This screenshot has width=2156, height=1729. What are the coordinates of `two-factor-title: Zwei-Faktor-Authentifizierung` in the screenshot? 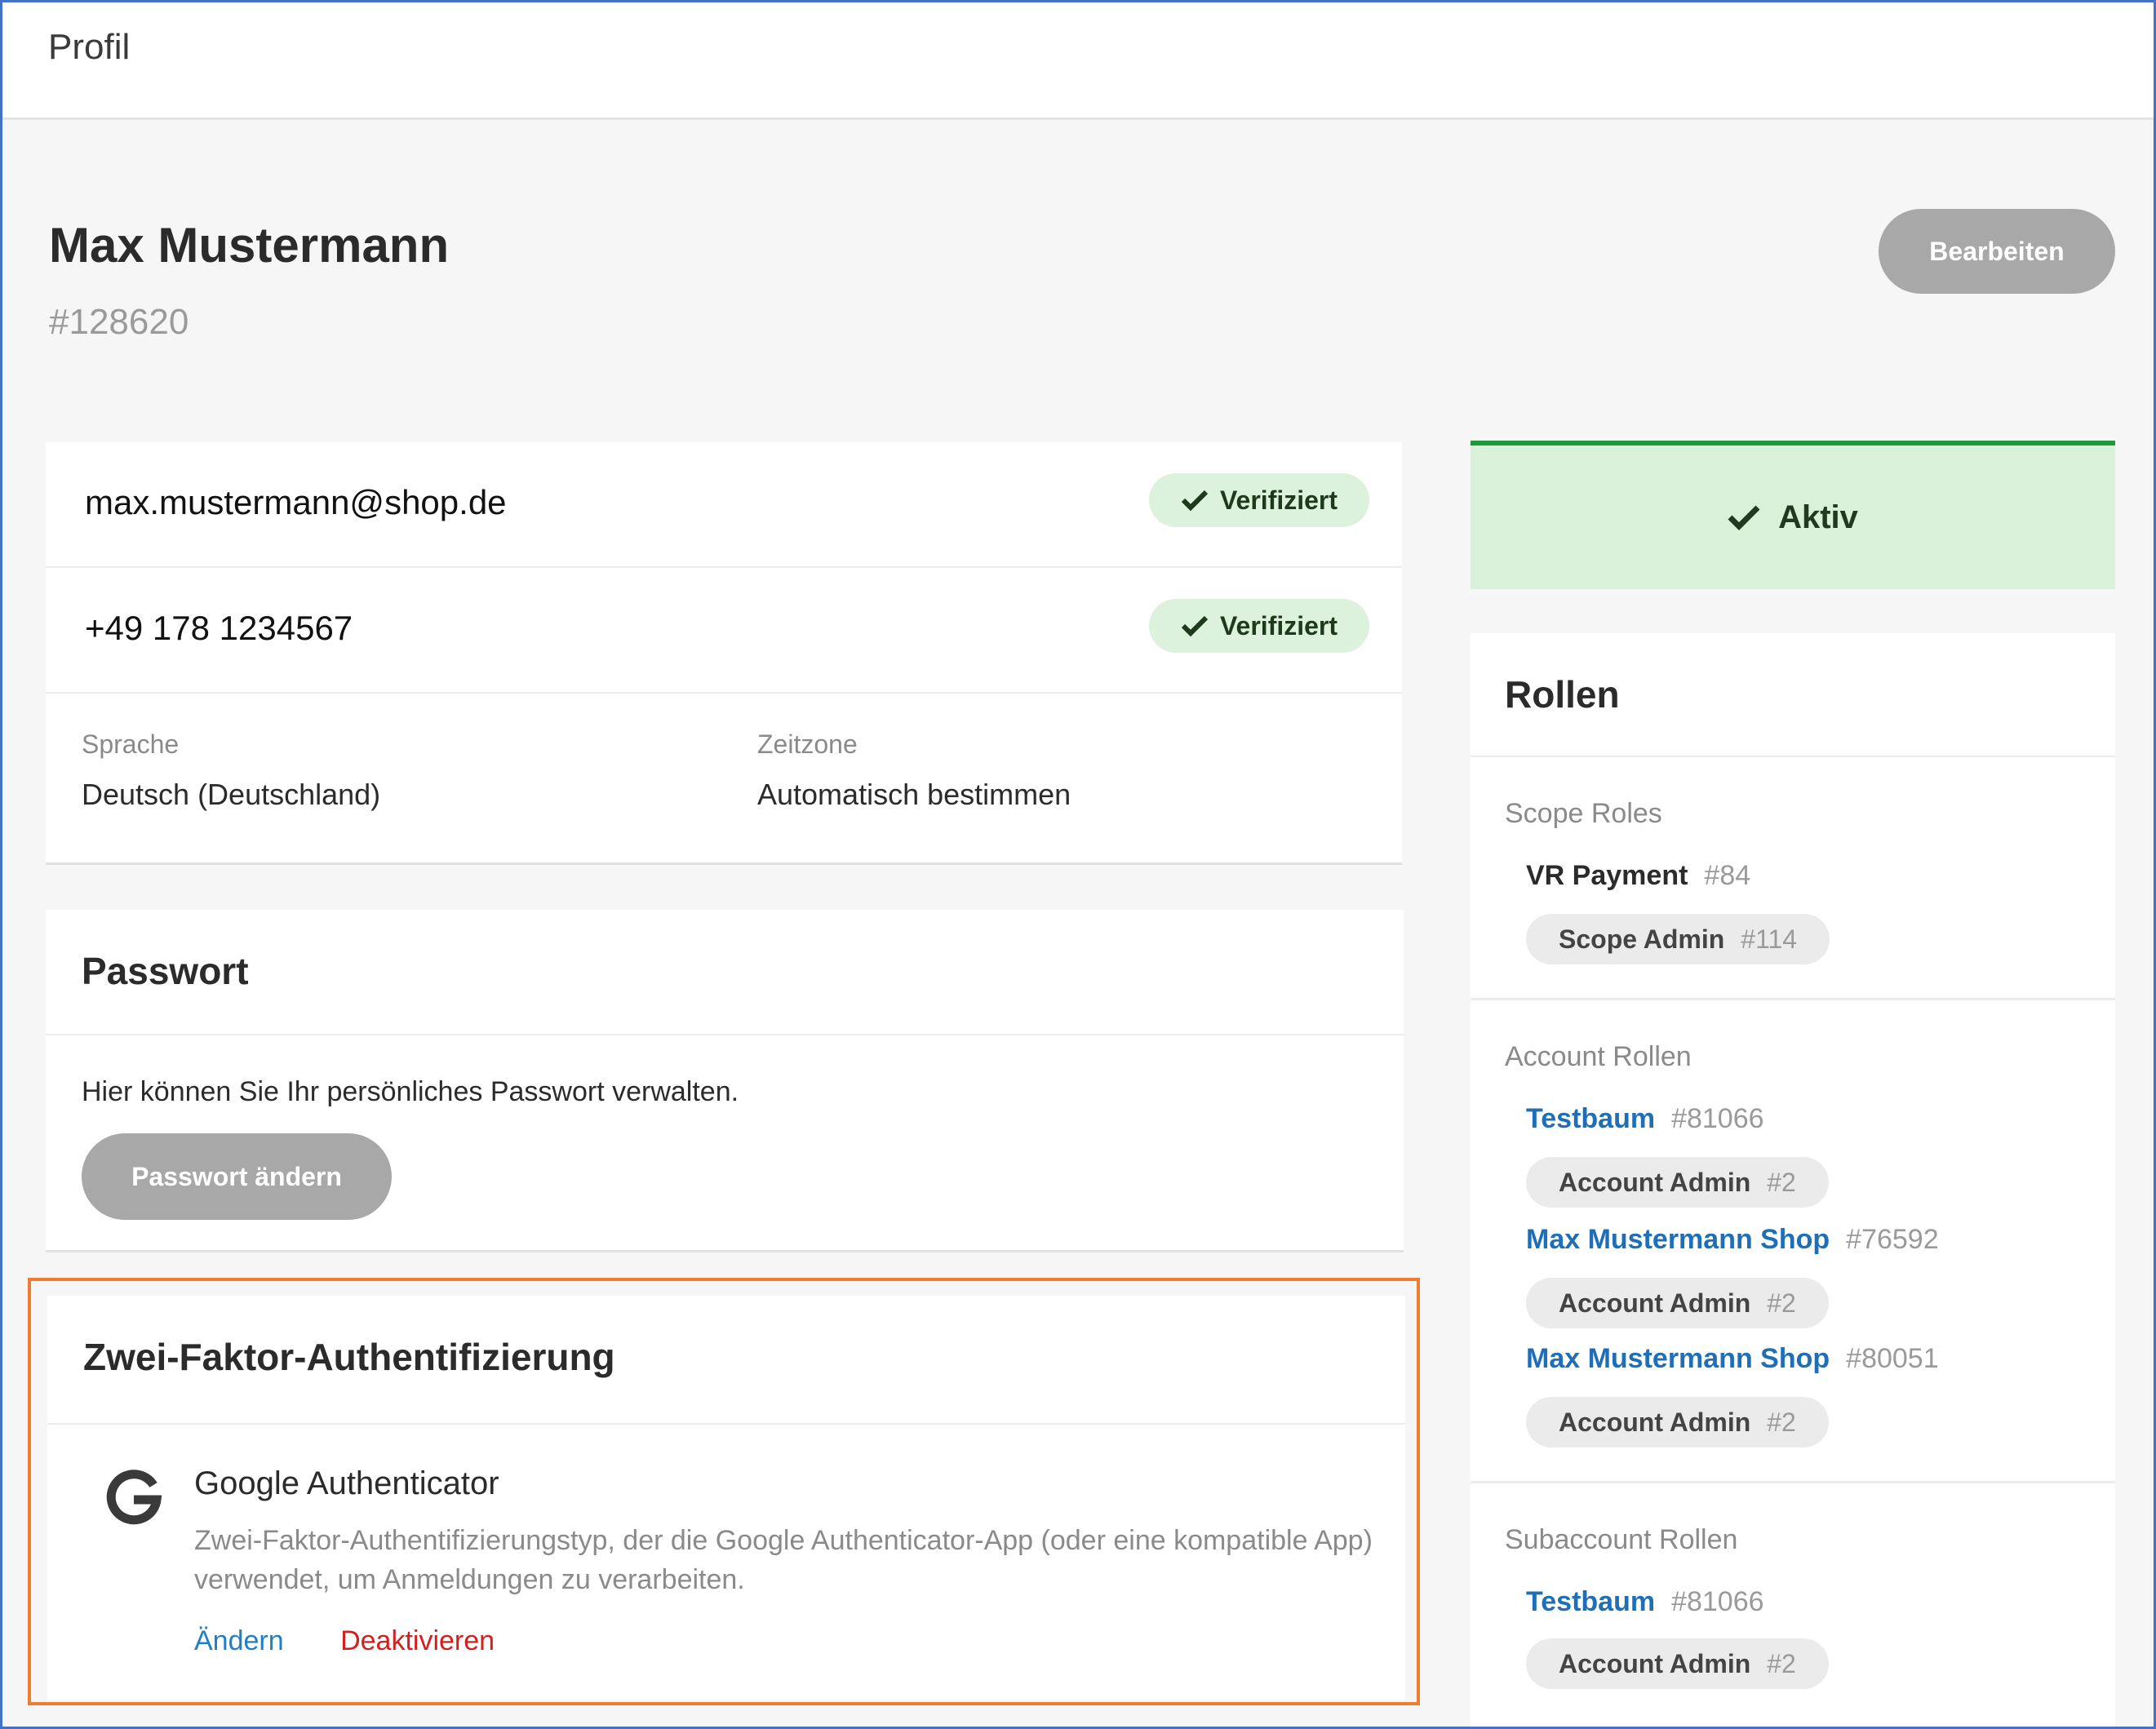 It's located at (349, 1357).